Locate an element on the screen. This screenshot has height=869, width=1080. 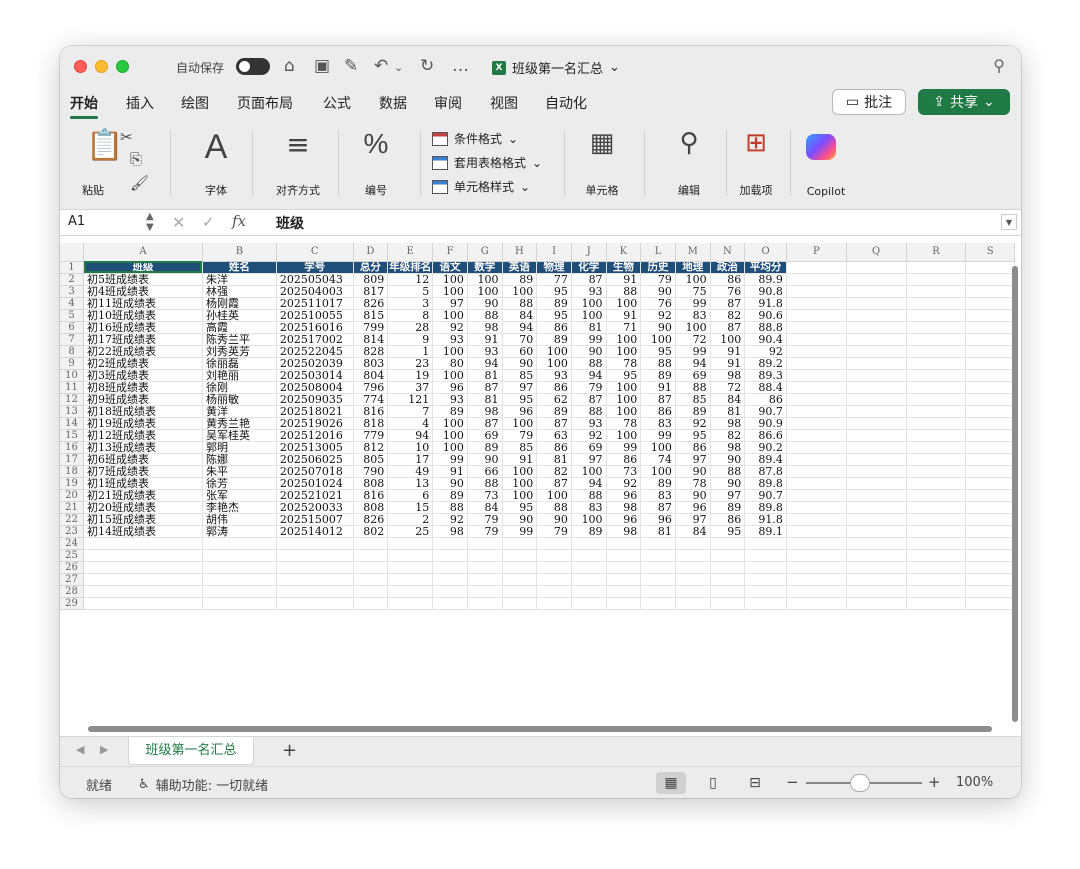
header-cell: 年级排名 is located at coordinates (410, 267).